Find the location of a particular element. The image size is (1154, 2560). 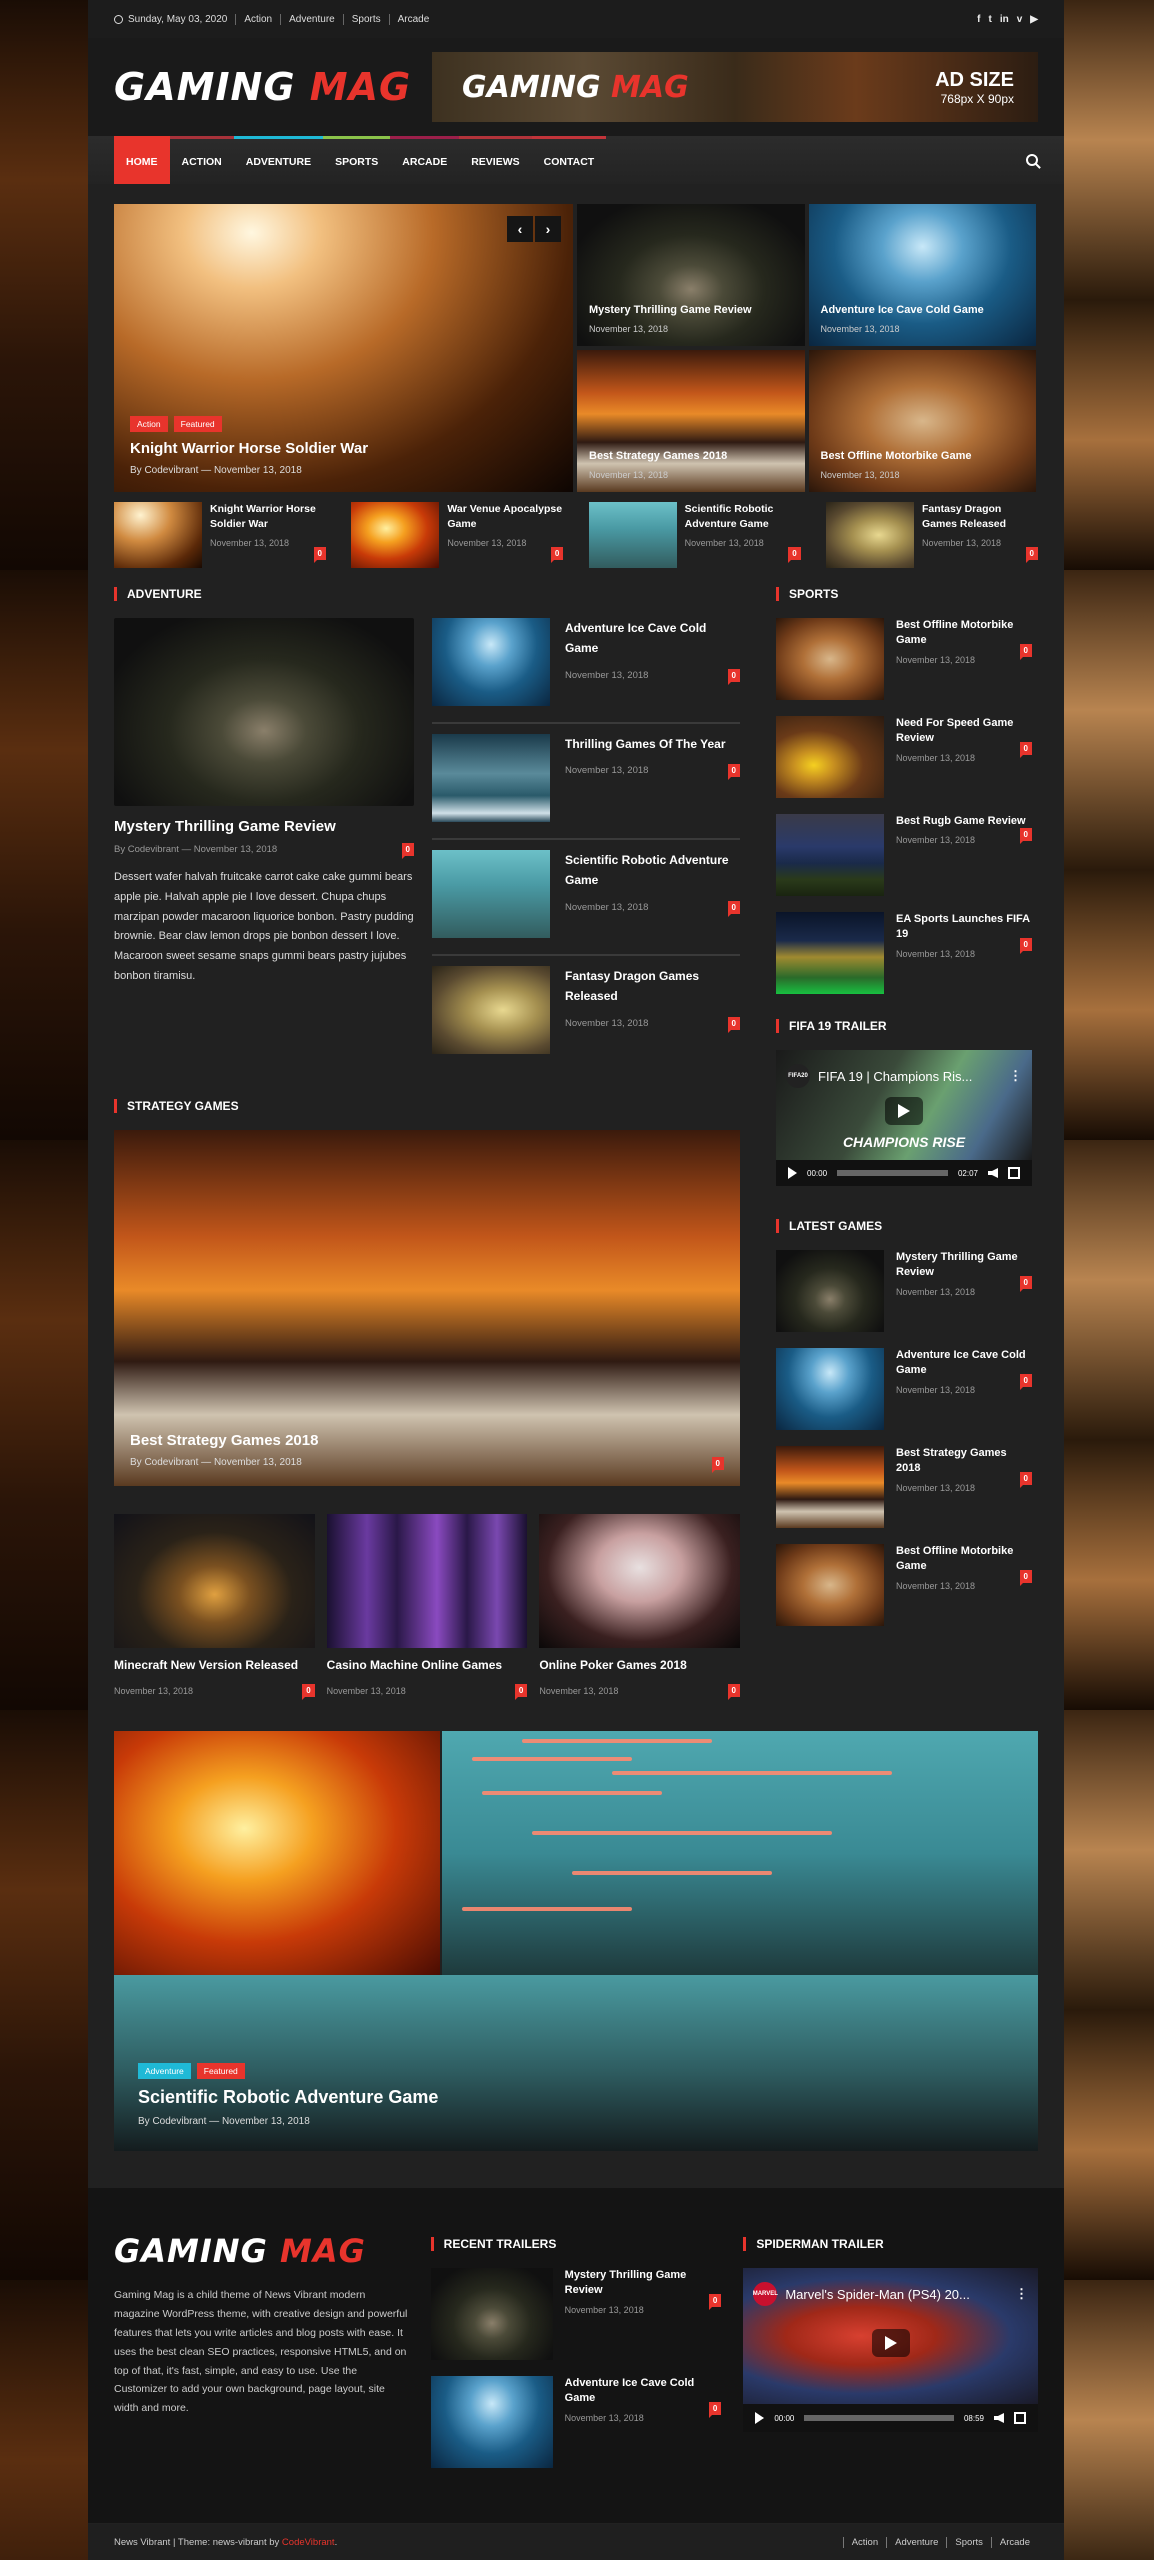

category-badge: Adventure is located at coordinates (164, 2071).